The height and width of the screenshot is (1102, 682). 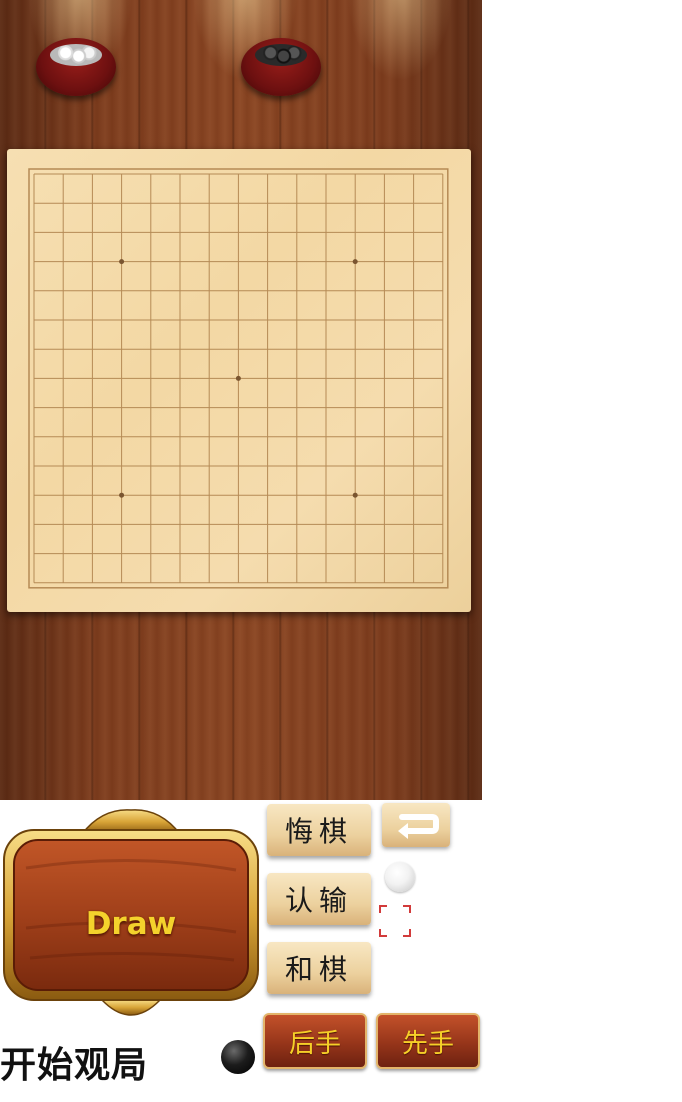 What do you see at coordinates (281, 67) in the screenshot?
I see `black-stone-bowl` at bounding box center [281, 67].